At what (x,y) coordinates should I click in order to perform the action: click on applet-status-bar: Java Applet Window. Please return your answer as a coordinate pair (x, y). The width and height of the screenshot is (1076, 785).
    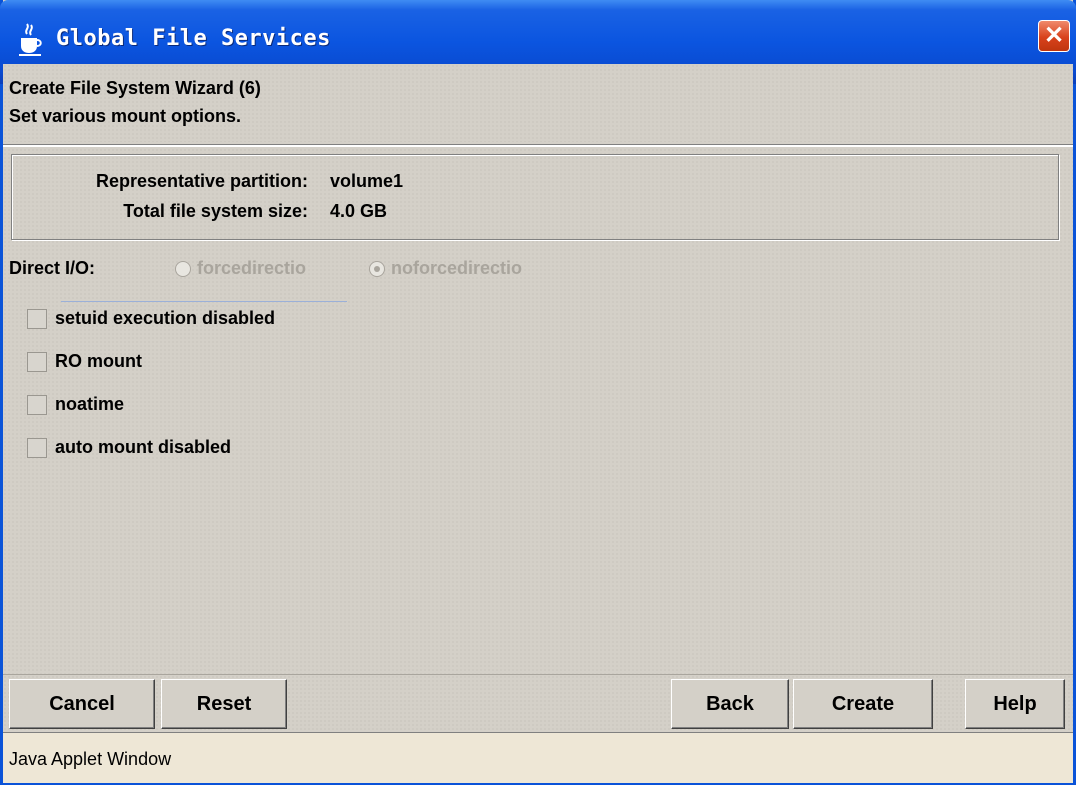
    Looking at the image, I should click on (538, 757).